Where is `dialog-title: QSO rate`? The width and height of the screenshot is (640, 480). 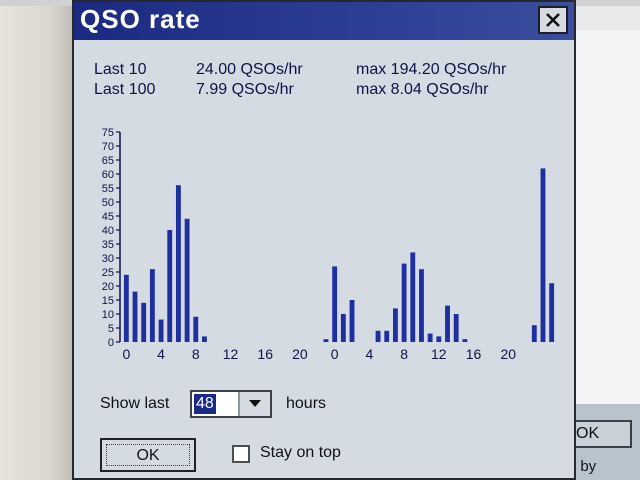 dialog-title: QSO rate is located at coordinates (140, 19).